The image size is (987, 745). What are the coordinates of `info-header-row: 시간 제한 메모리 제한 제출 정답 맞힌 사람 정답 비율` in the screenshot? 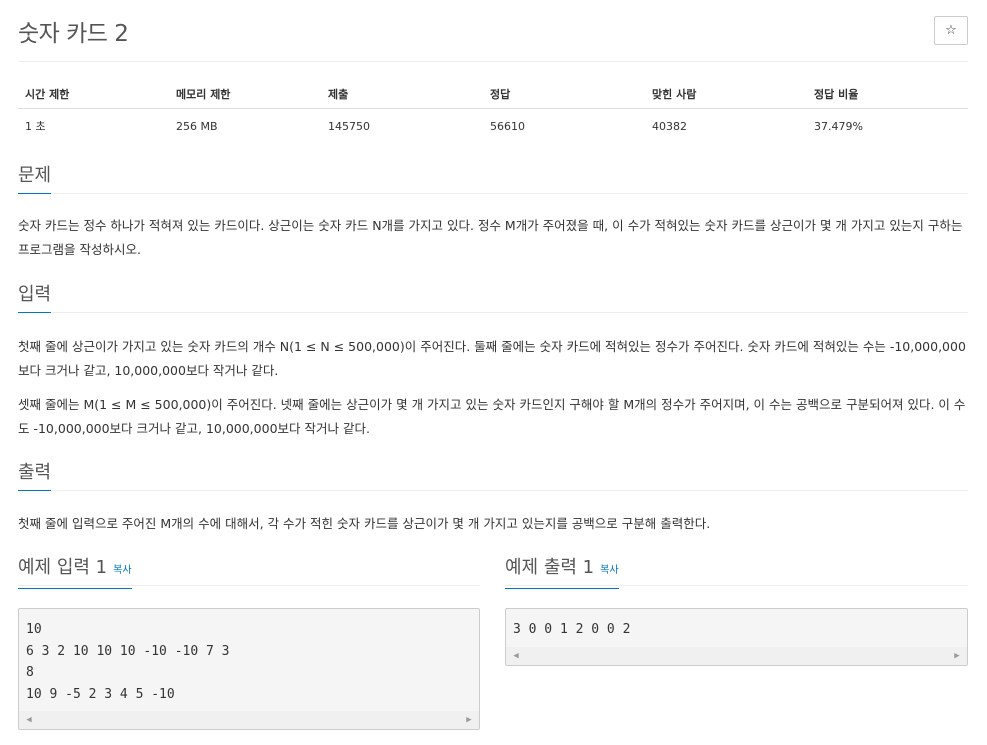 It's located at (493, 95).